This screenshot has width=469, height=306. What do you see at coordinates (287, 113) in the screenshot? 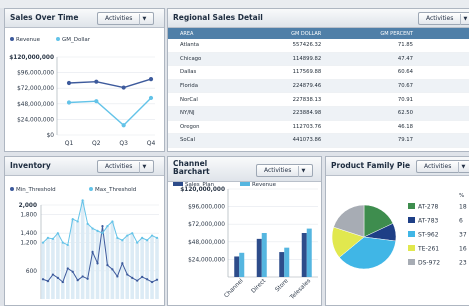
I see `table-cell: 223884.98` at bounding box center [287, 113].